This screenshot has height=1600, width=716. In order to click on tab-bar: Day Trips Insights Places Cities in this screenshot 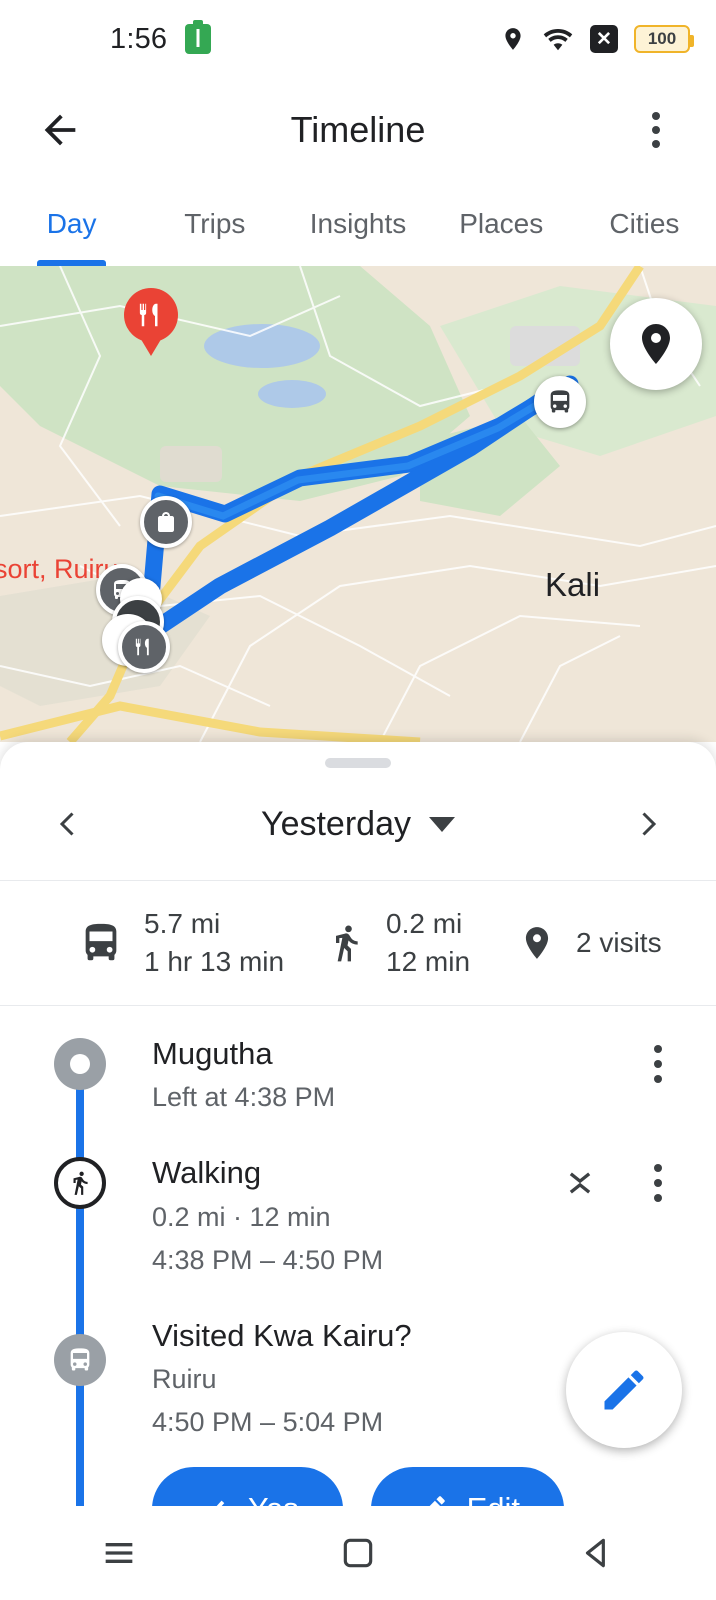, I will do `click(358, 224)`.